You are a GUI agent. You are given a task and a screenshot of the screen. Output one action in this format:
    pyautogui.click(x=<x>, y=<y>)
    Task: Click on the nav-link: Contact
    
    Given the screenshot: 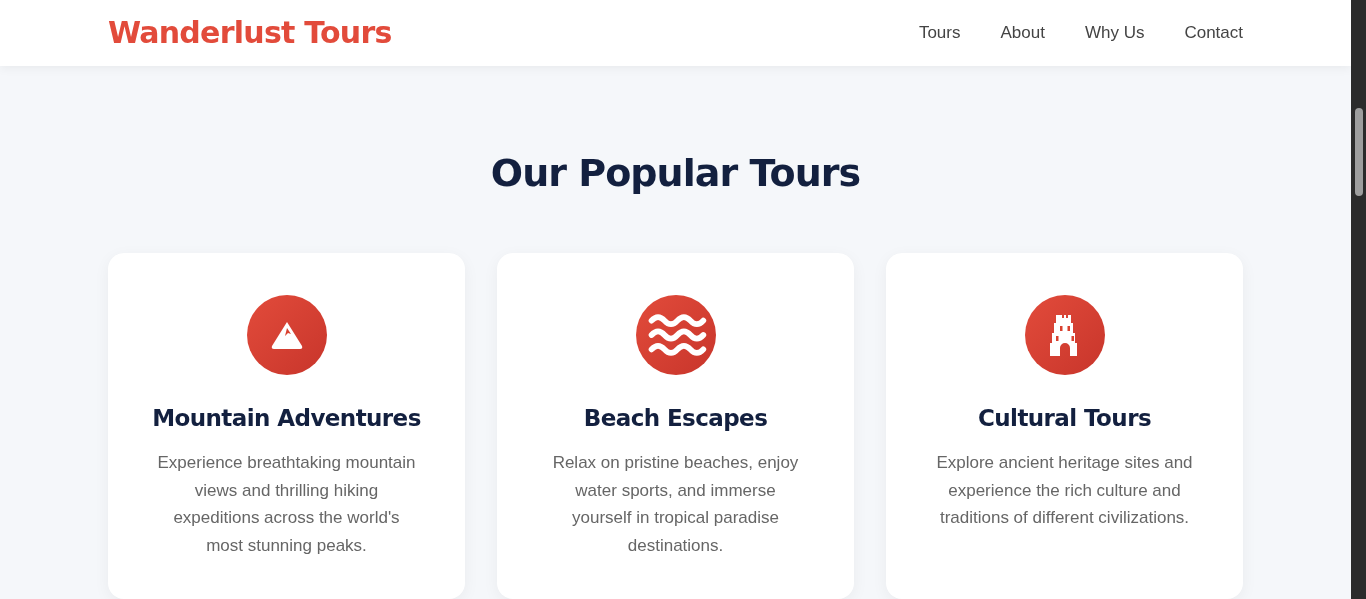 What is the action you would take?
    pyautogui.click(x=1213, y=33)
    